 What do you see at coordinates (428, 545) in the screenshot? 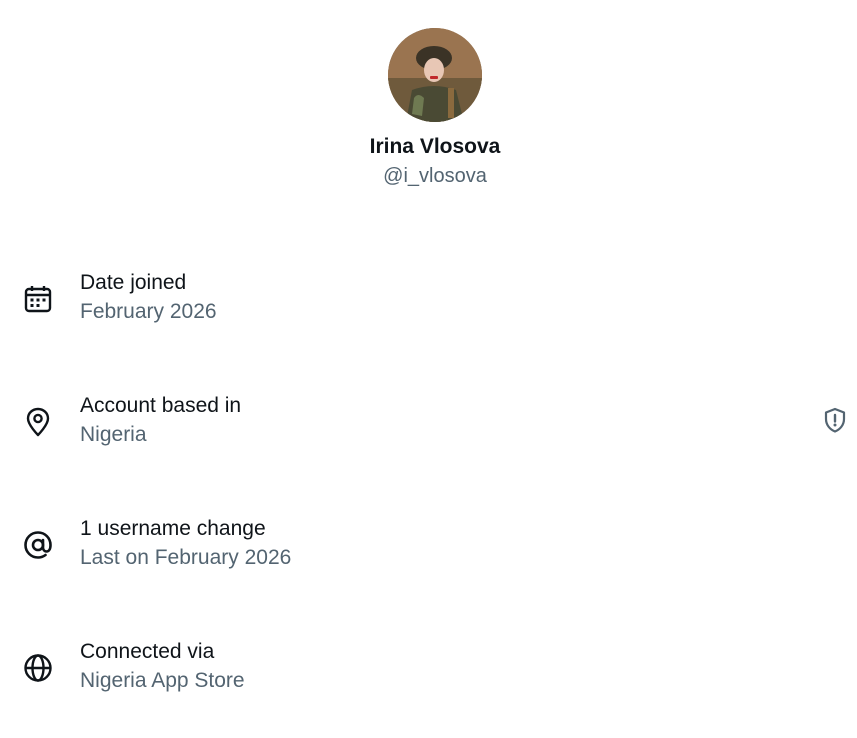
I see `username-change-row: 1 username change Last on February 2026` at bounding box center [428, 545].